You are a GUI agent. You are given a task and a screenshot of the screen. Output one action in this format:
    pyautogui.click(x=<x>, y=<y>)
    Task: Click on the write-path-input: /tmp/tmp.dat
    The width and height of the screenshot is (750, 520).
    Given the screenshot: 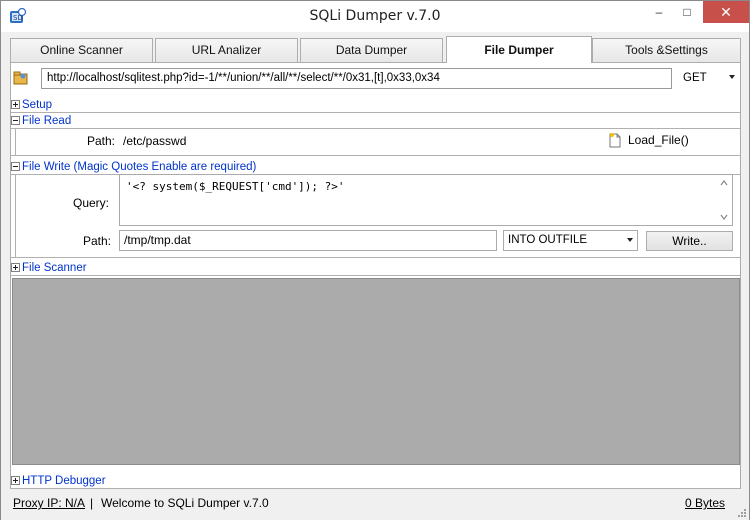 What is the action you would take?
    pyautogui.click(x=308, y=240)
    